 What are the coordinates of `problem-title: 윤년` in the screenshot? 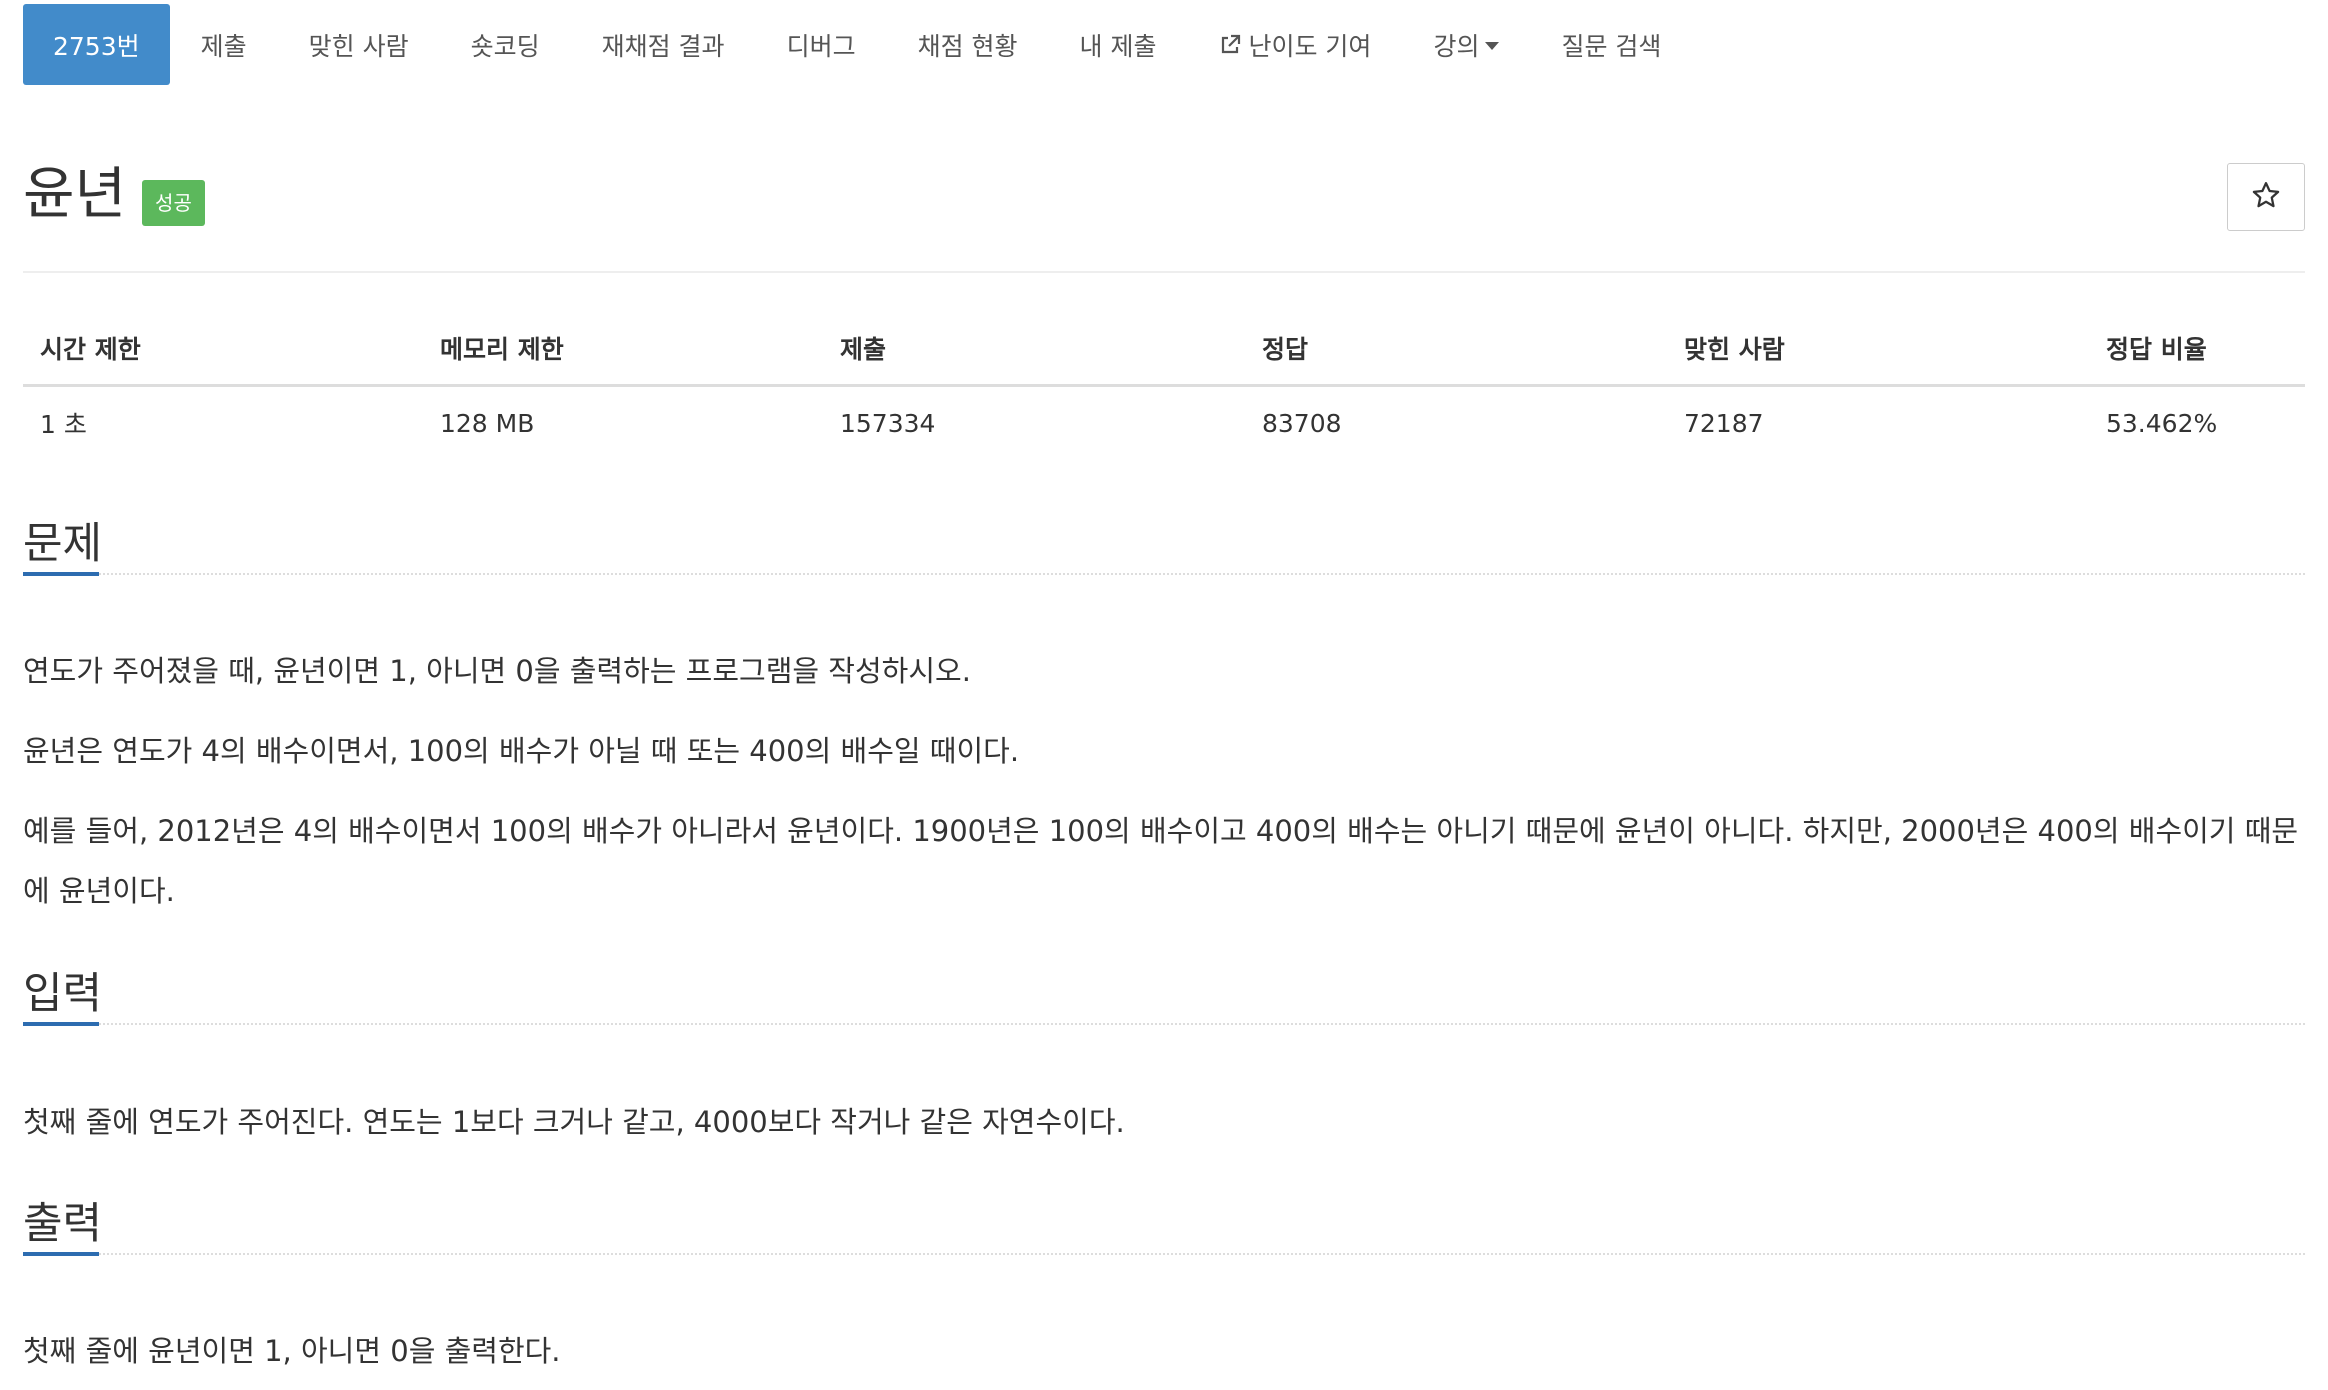 It's located at (75, 194).